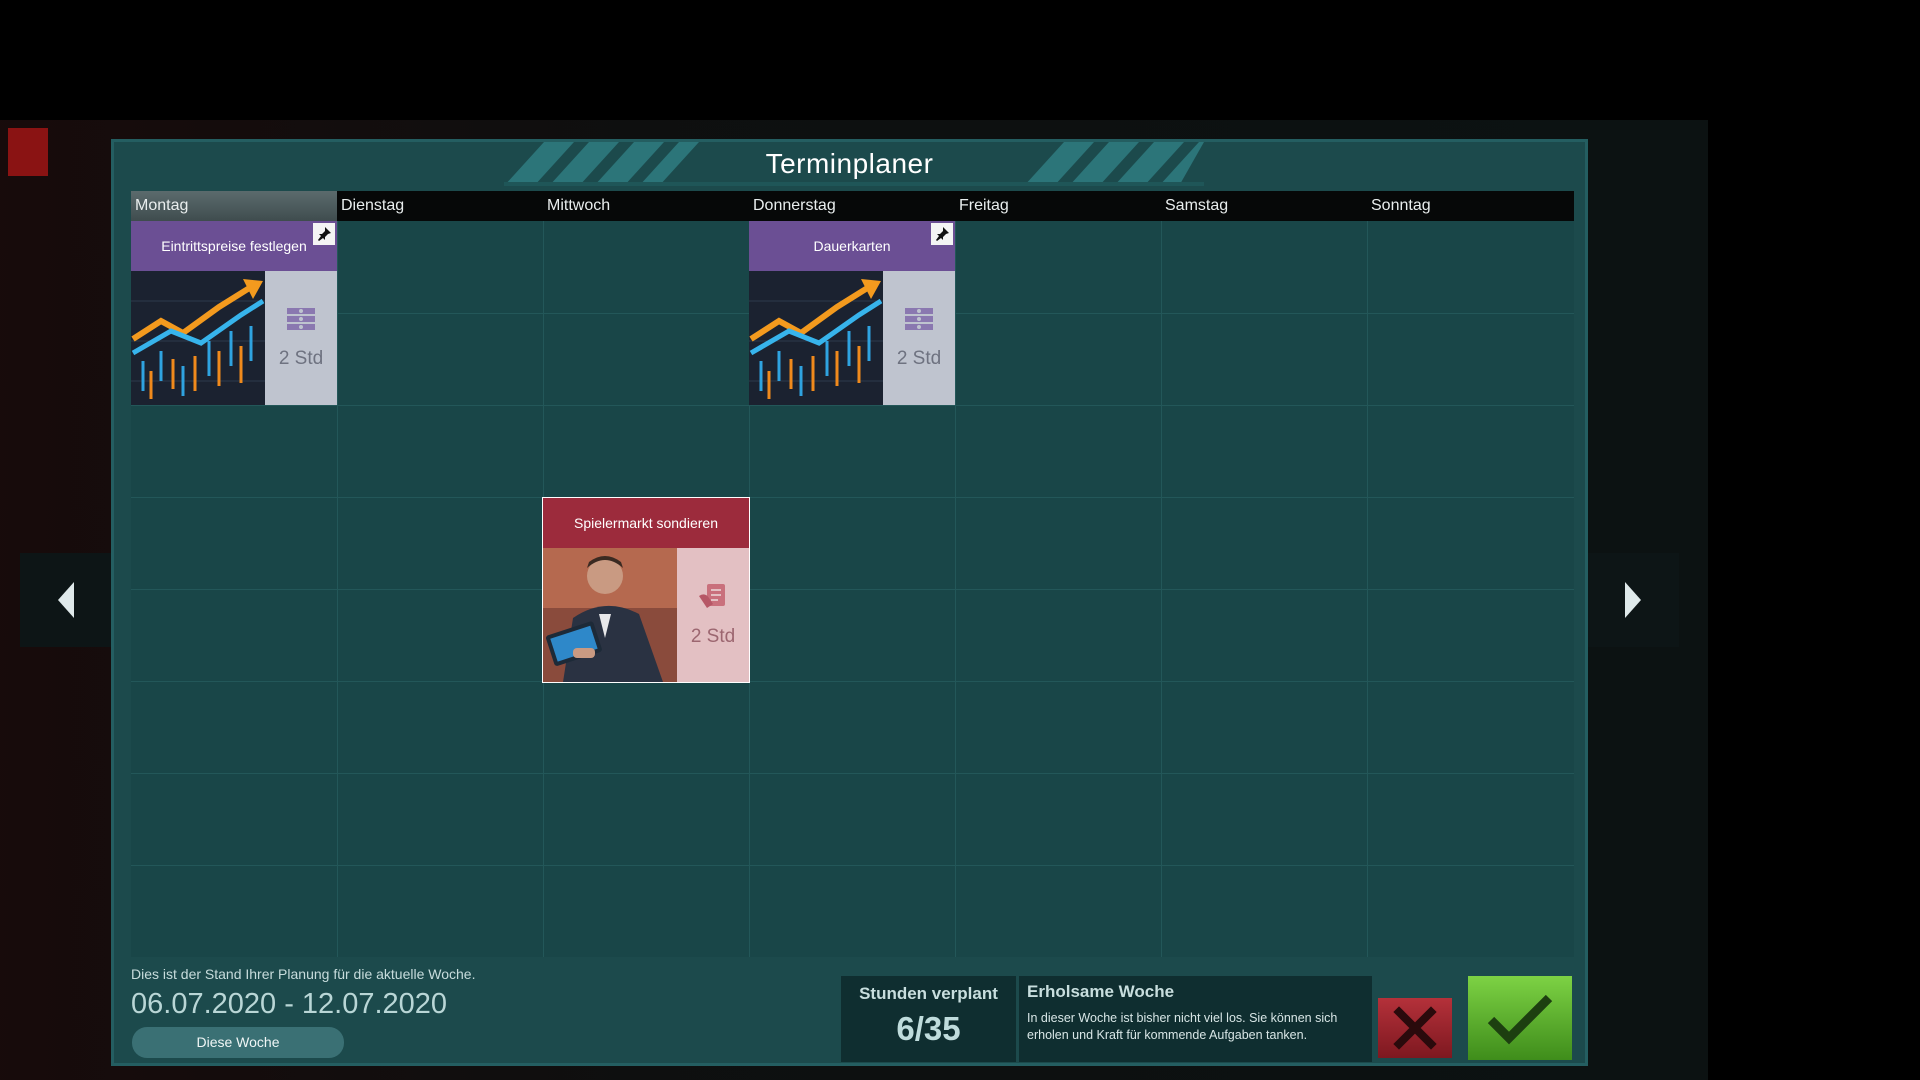 This screenshot has height=1080, width=1920. What do you see at coordinates (849, 163) in the screenshot?
I see `dialog-title: Terminplaner` at bounding box center [849, 163].